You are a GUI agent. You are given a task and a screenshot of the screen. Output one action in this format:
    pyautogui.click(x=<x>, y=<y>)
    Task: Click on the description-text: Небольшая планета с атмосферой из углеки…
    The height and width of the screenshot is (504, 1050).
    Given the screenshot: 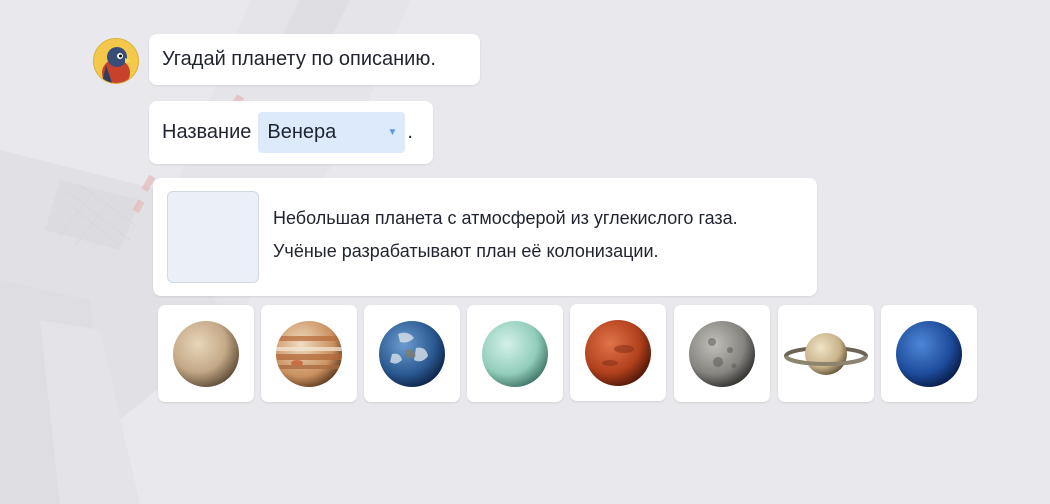 What is the action you would take?
    pyautogui.click(x=505, y=235)
    